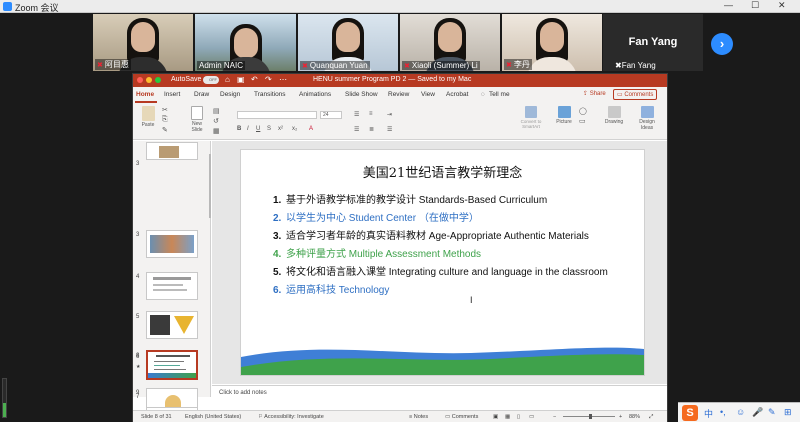  I want to click on thumbnails-scrollbar, so click(210, 186).